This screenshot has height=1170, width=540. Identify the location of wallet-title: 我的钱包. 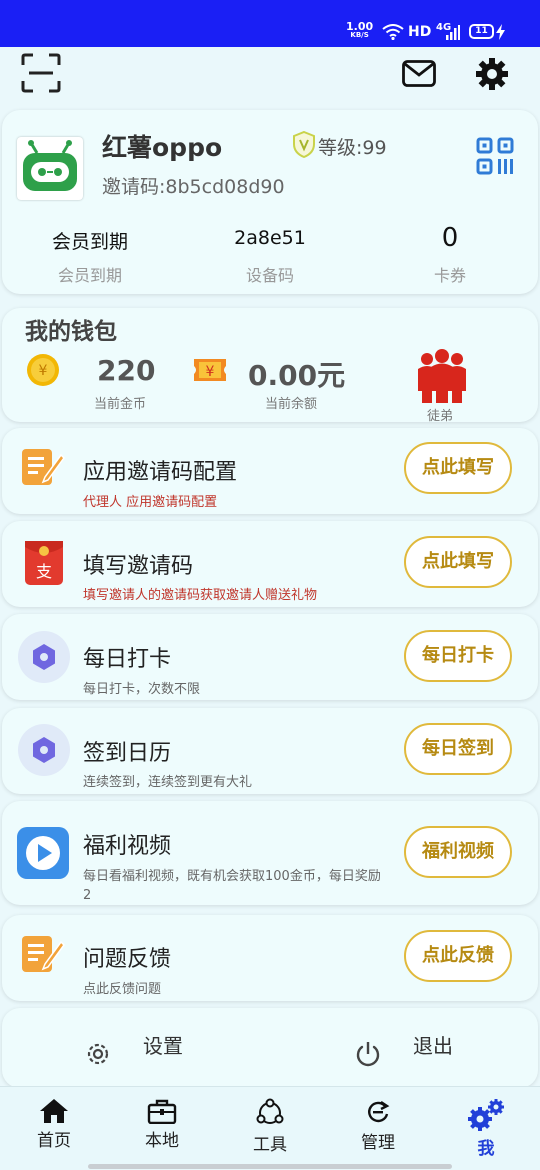
(71, 332).